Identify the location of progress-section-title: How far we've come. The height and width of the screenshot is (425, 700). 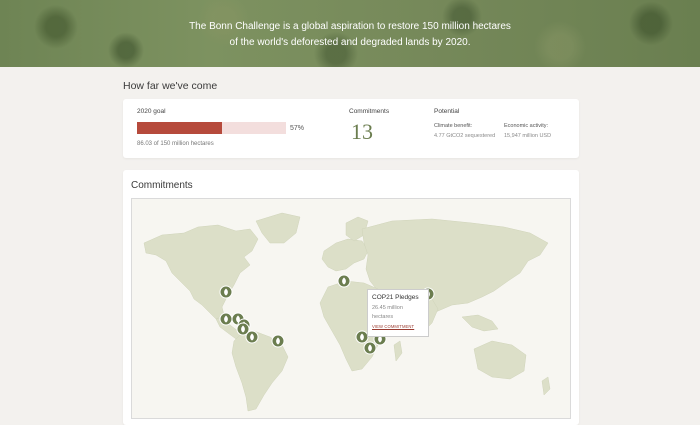
(170, 86).